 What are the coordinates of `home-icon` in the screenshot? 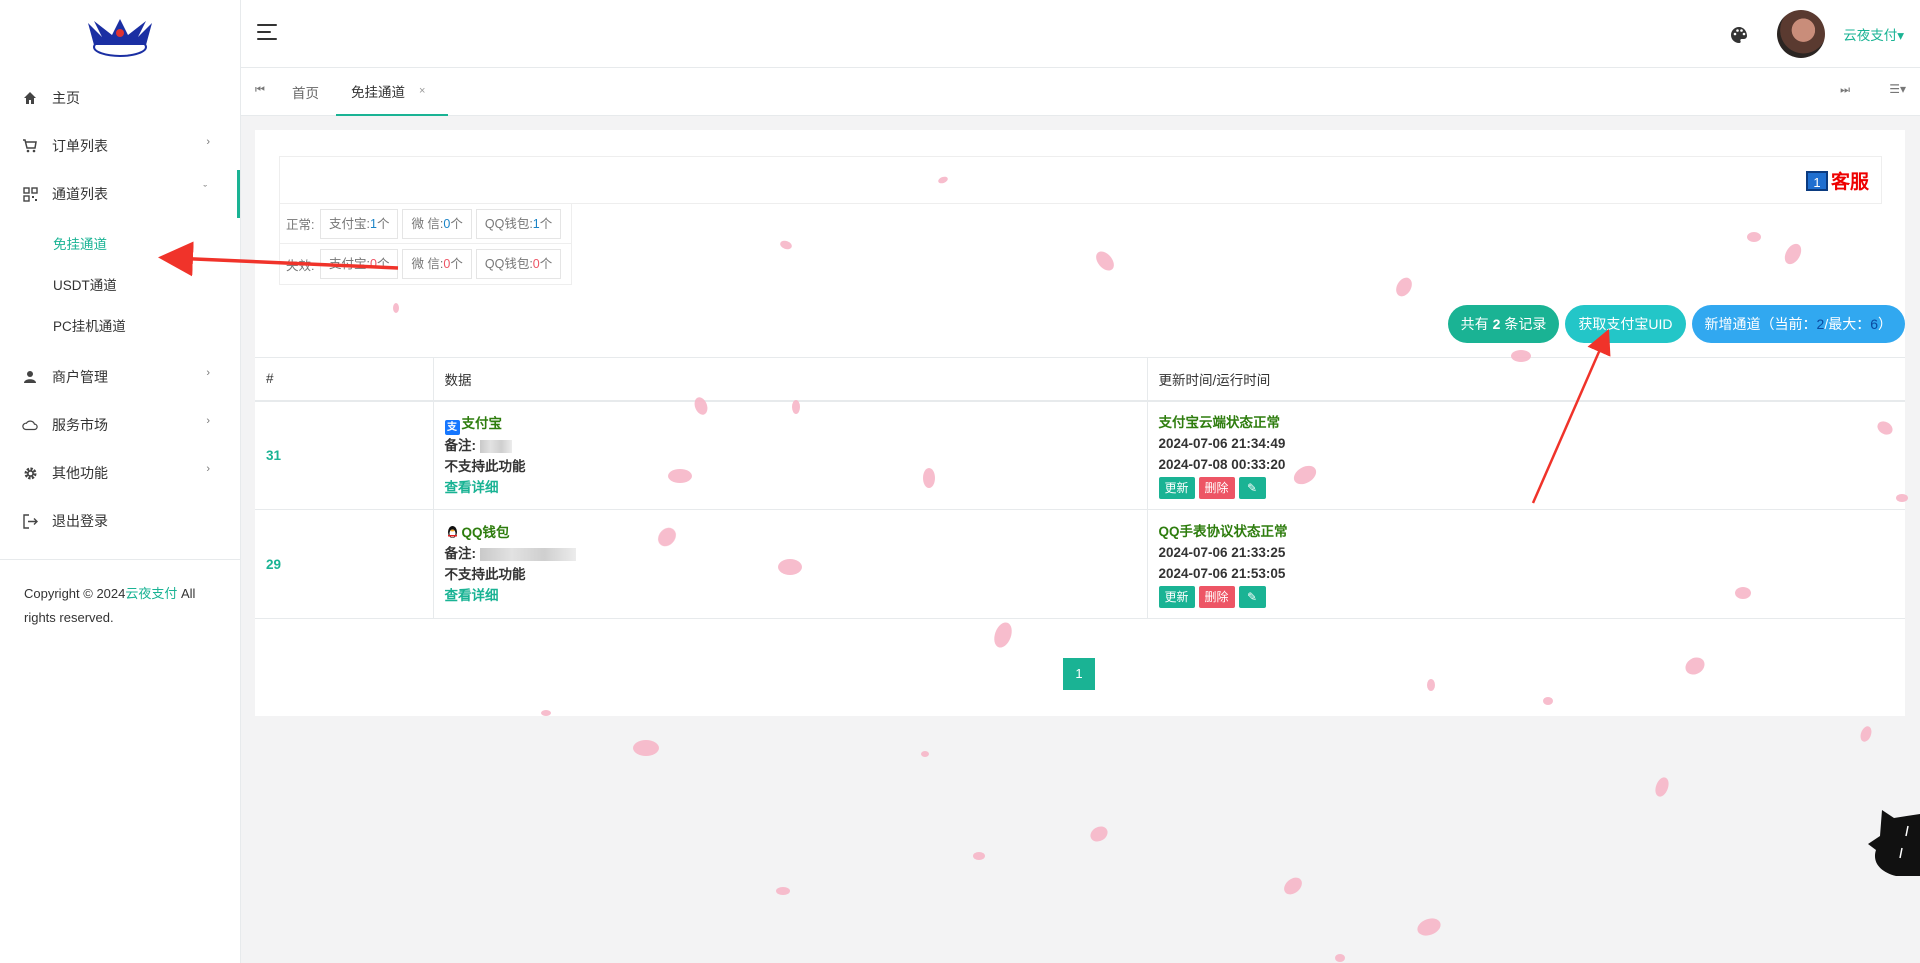 It's located at (30, 98).